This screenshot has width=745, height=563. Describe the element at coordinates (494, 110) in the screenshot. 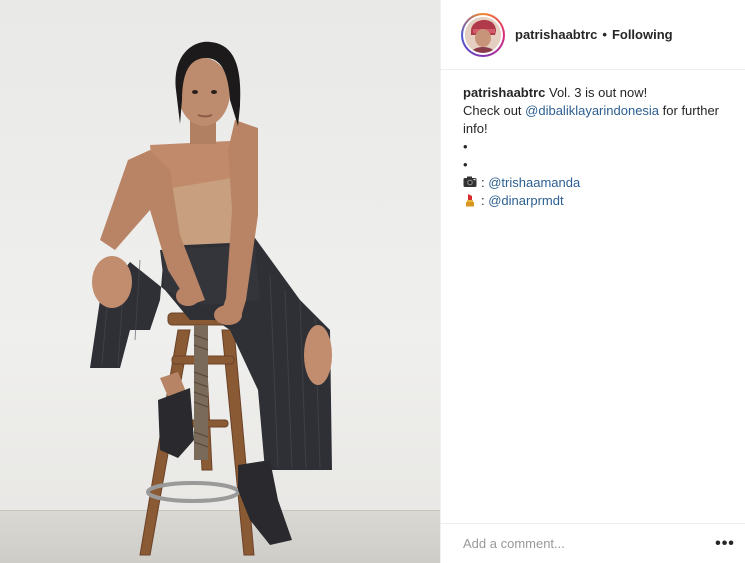

I see `caption-text: Check out` at that location.